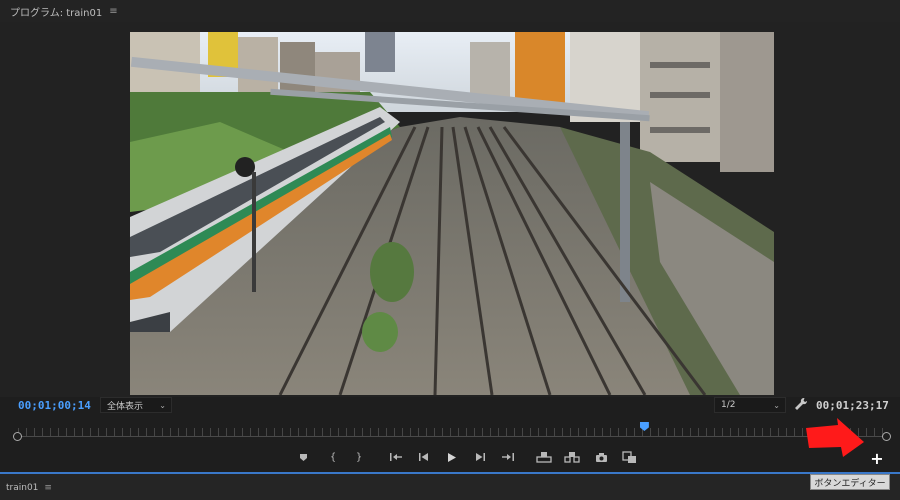  Describe the element at coordinates (54, 405) in the screenshot. I see `current-timecode: 00;01;00;14` at that location.